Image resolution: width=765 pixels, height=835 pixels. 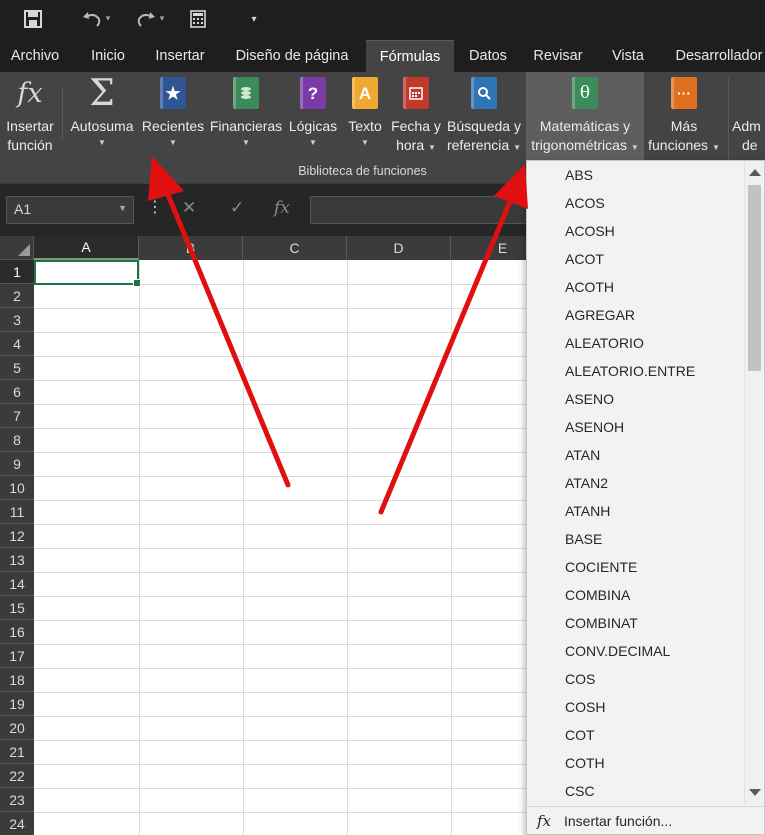 What do you see at coordinates (636, 287) in the screenshot?
I see `function-list-item: ACOTH` at bounding box center [636, 287].